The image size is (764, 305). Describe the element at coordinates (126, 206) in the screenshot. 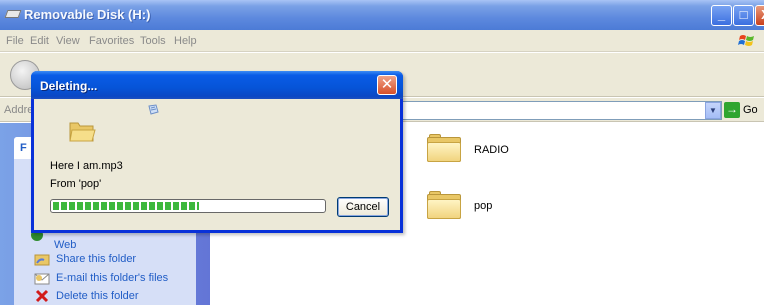

I see `progress-fill` at that location.